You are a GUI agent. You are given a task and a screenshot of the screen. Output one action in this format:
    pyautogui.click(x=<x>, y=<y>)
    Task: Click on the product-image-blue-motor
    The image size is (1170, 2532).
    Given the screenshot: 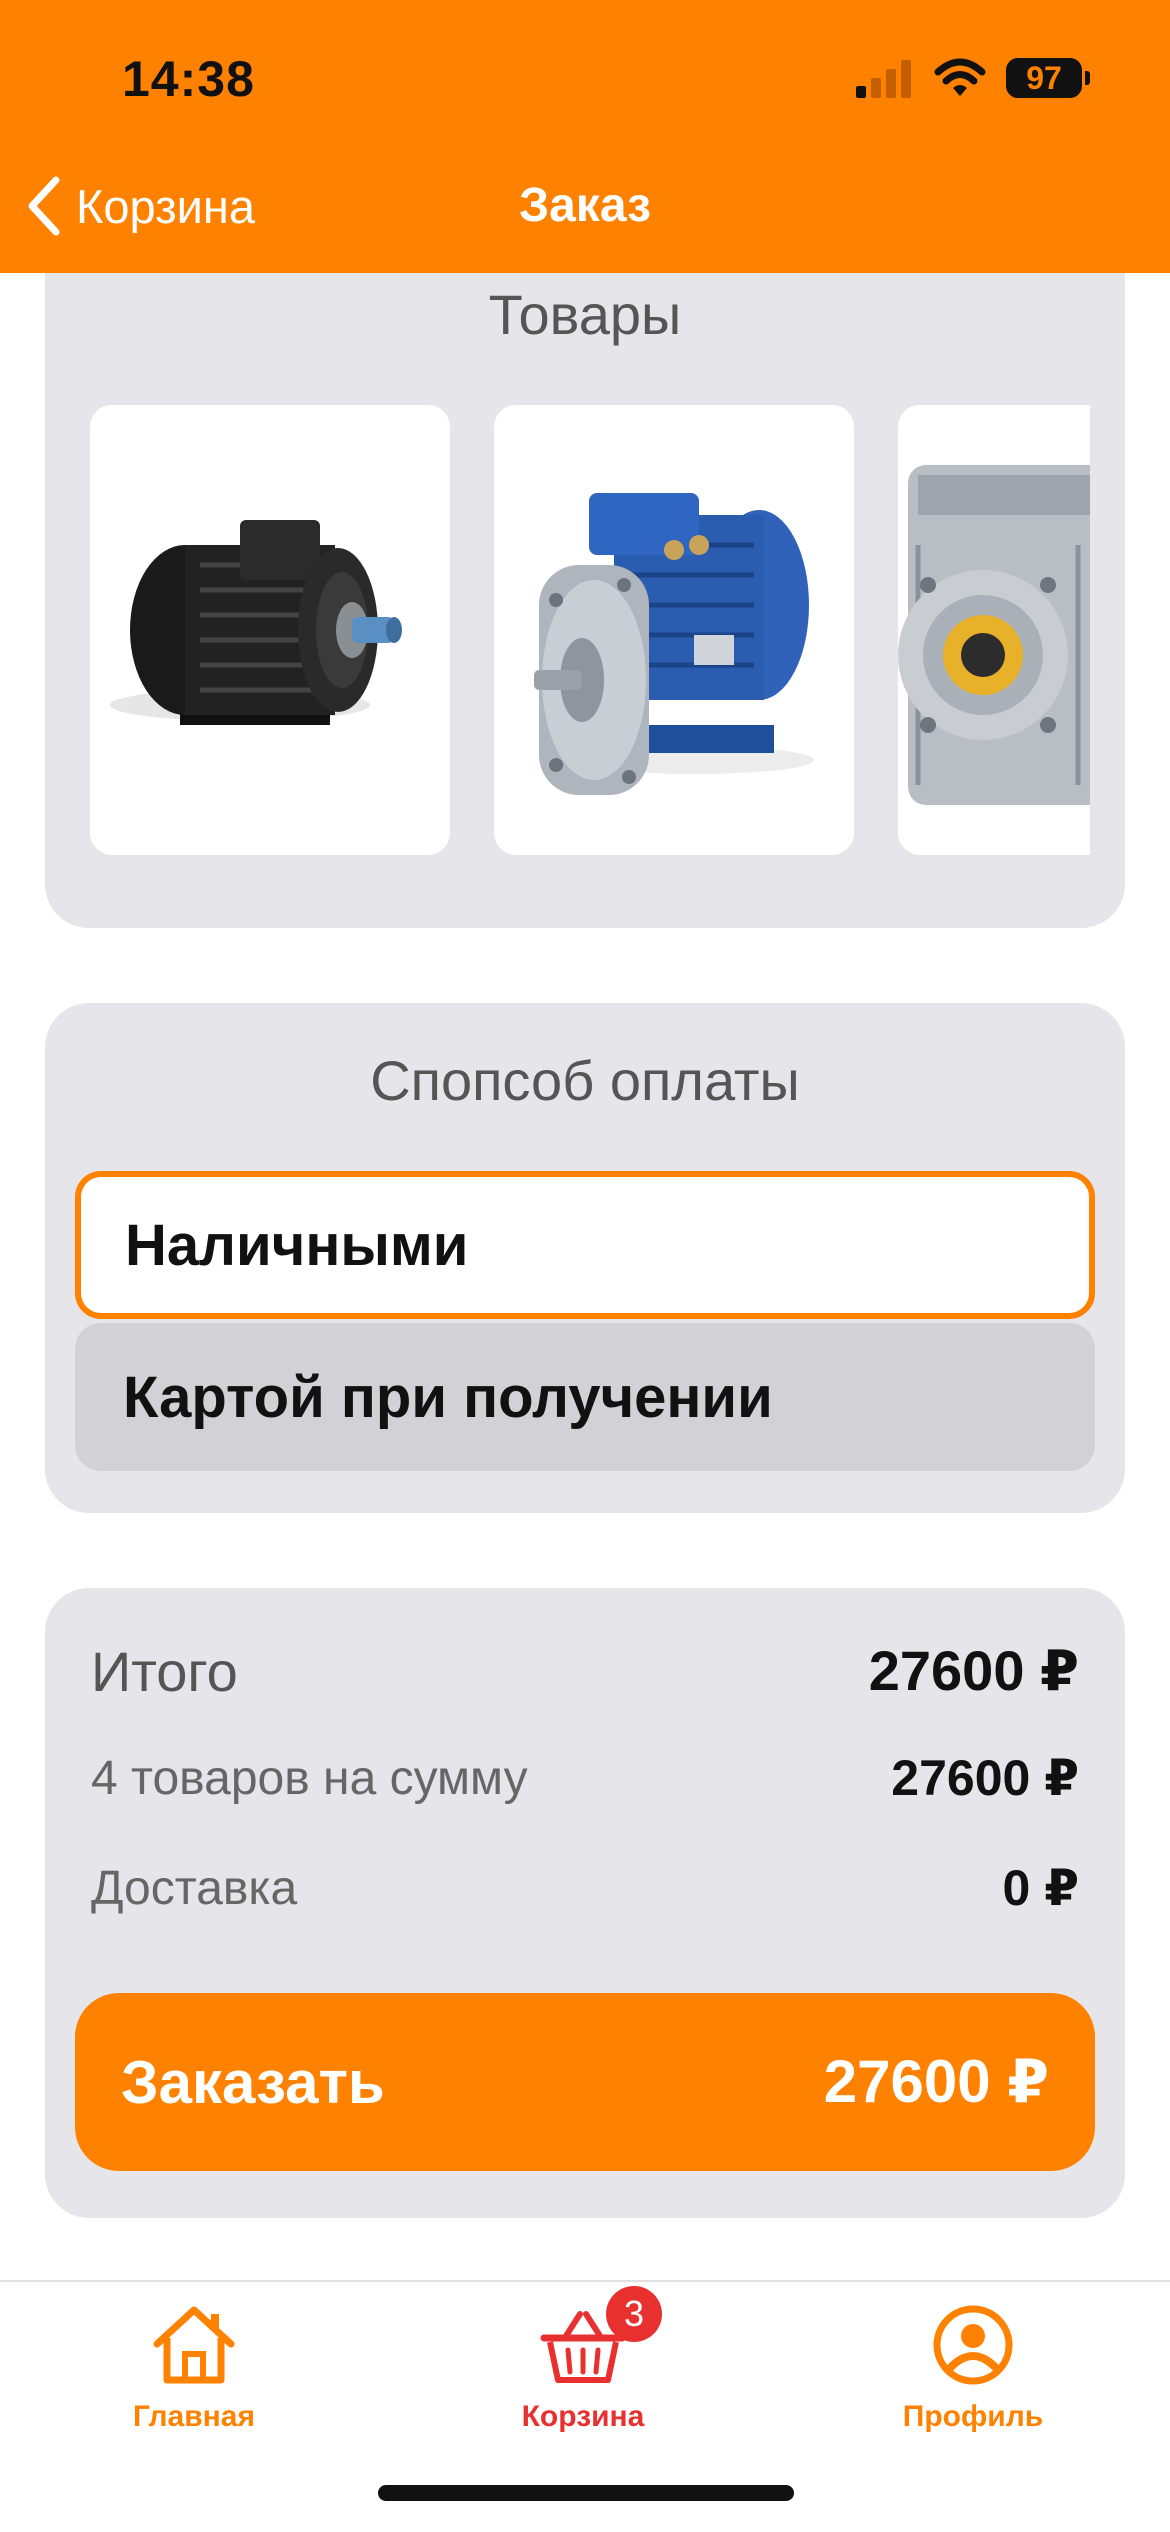 What is the action you would take?
    pyautogui.click(x=674, y=630)
    